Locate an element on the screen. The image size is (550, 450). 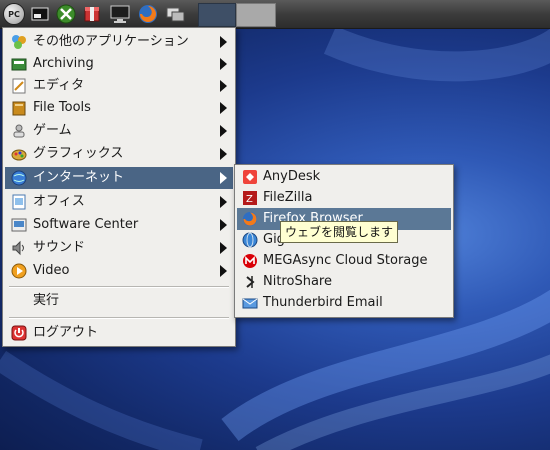
tooltip: ウェブを閲覧します is located at coordinates (339, 232).